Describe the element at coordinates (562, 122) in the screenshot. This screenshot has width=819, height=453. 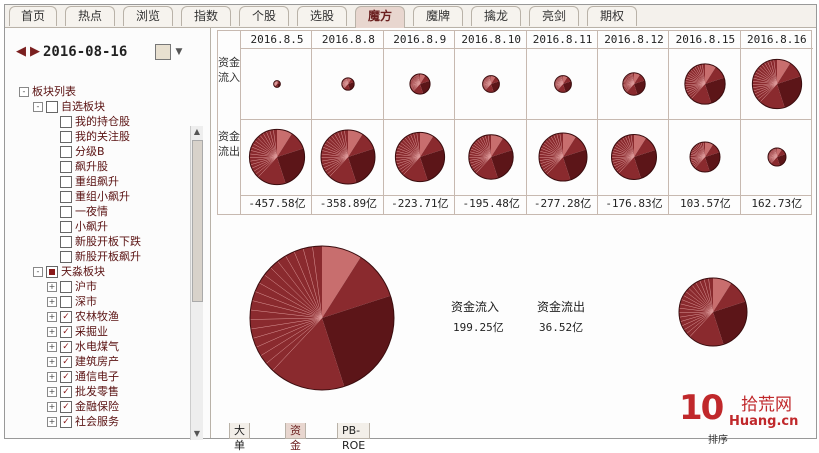
I see `flow-column: 2016.8.11-277.28亿` at that location.